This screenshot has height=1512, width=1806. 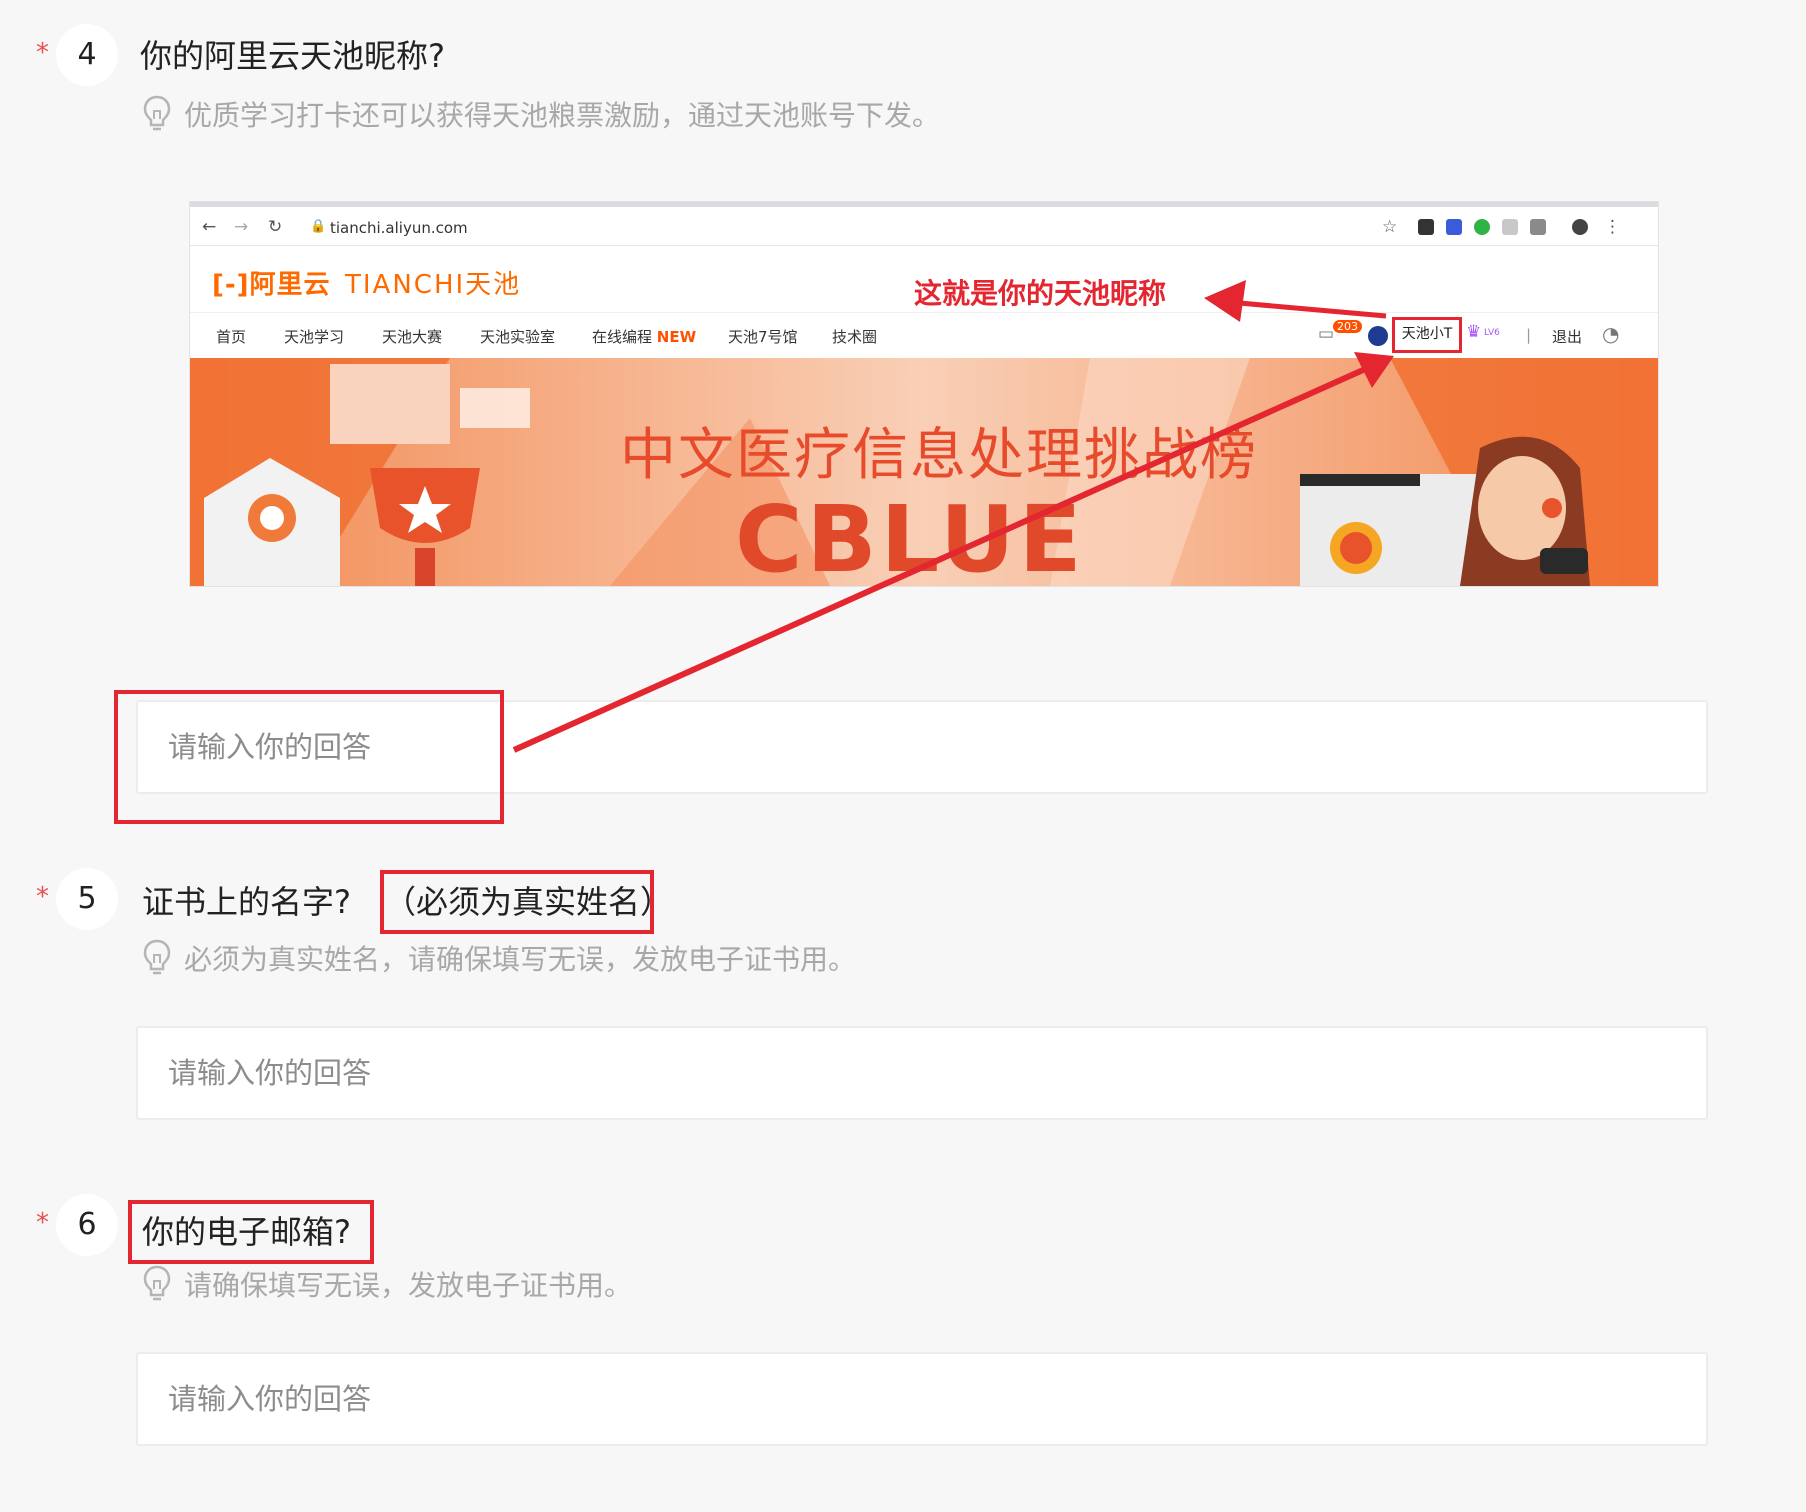 I want to click on competition-banner: 中文医疗信息处理挑战榜 CBLUE, so click(x=924, y=472).